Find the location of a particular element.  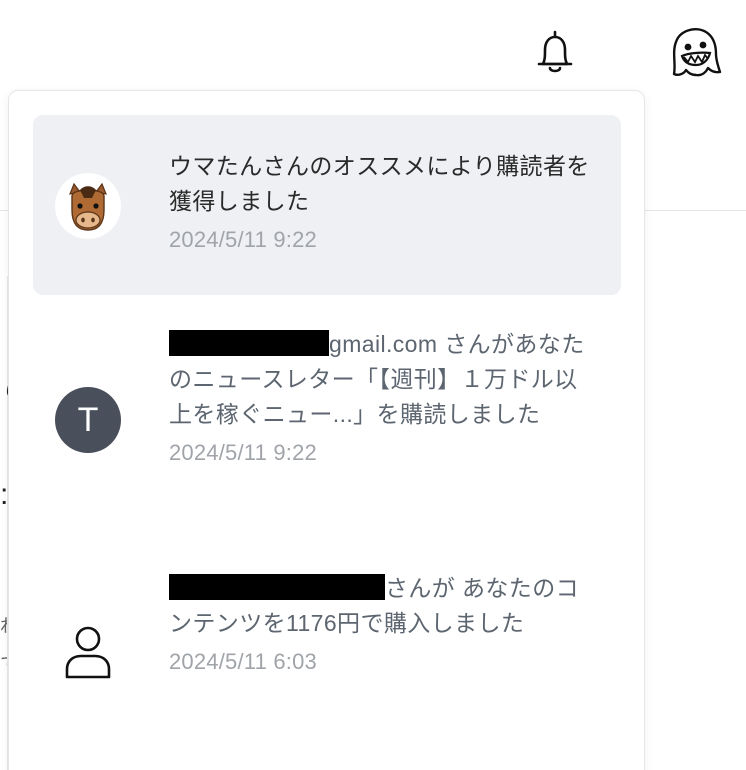

notification-avatar: T is located at coordinates (88, 420).